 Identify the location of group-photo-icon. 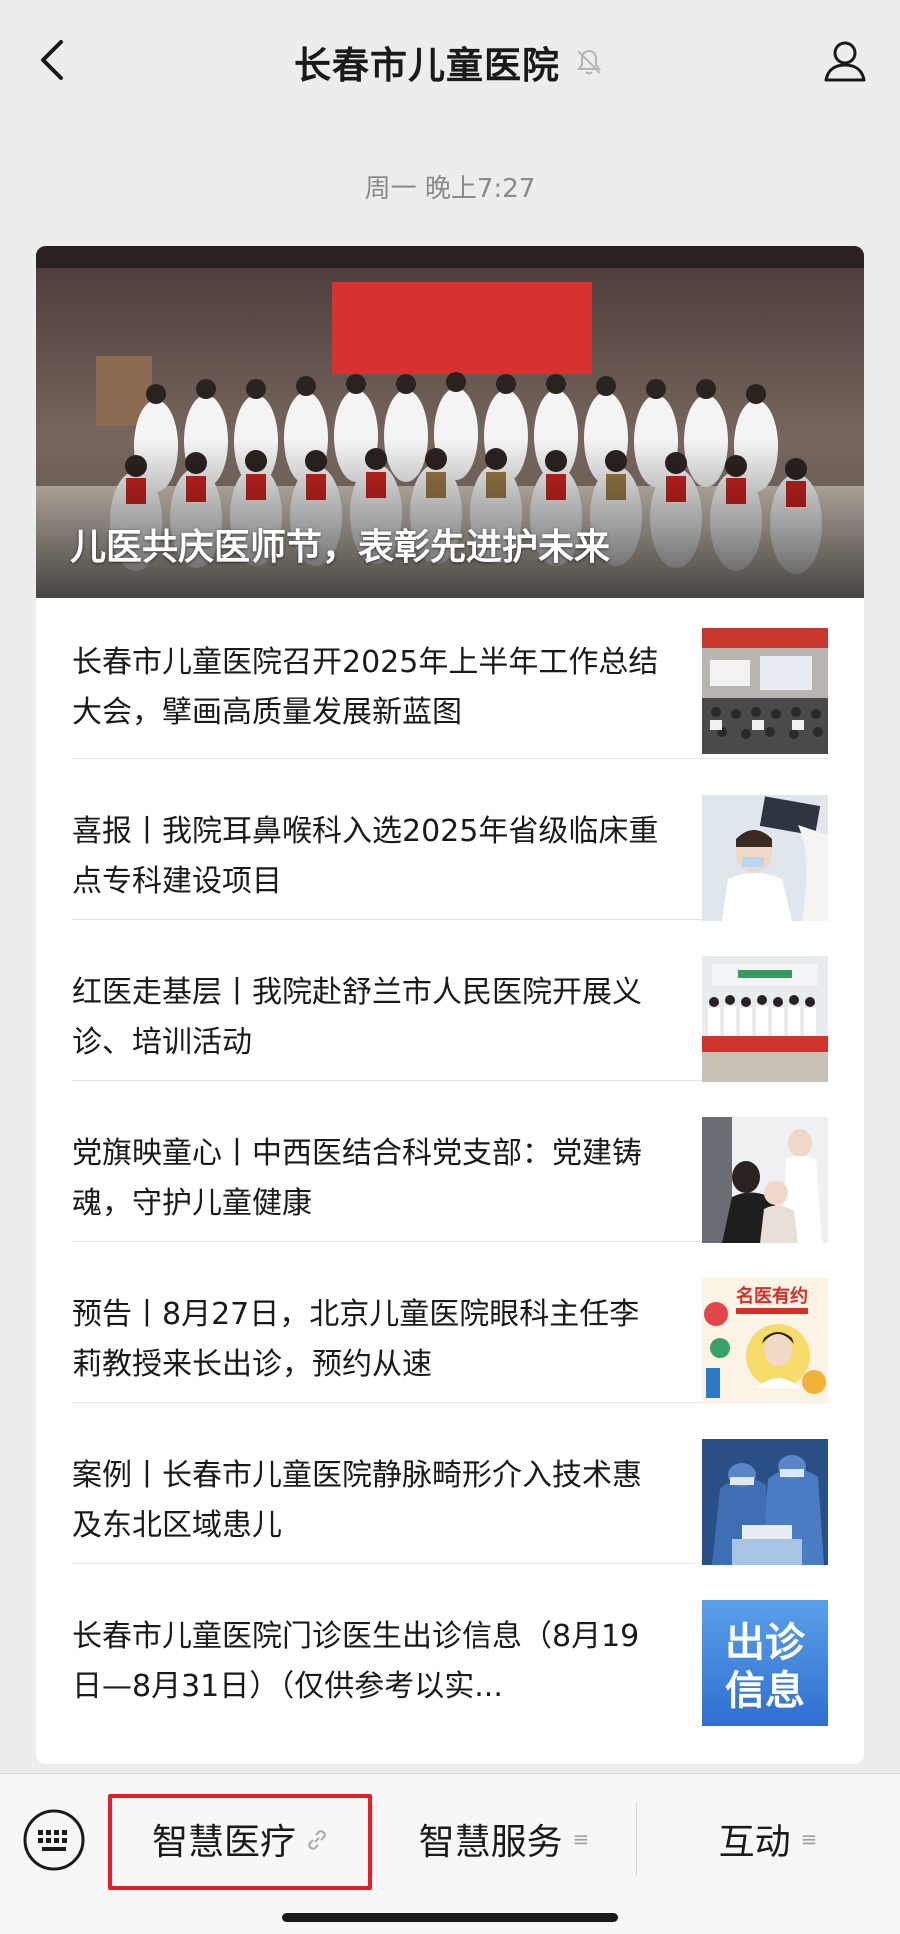
(765, 1019).